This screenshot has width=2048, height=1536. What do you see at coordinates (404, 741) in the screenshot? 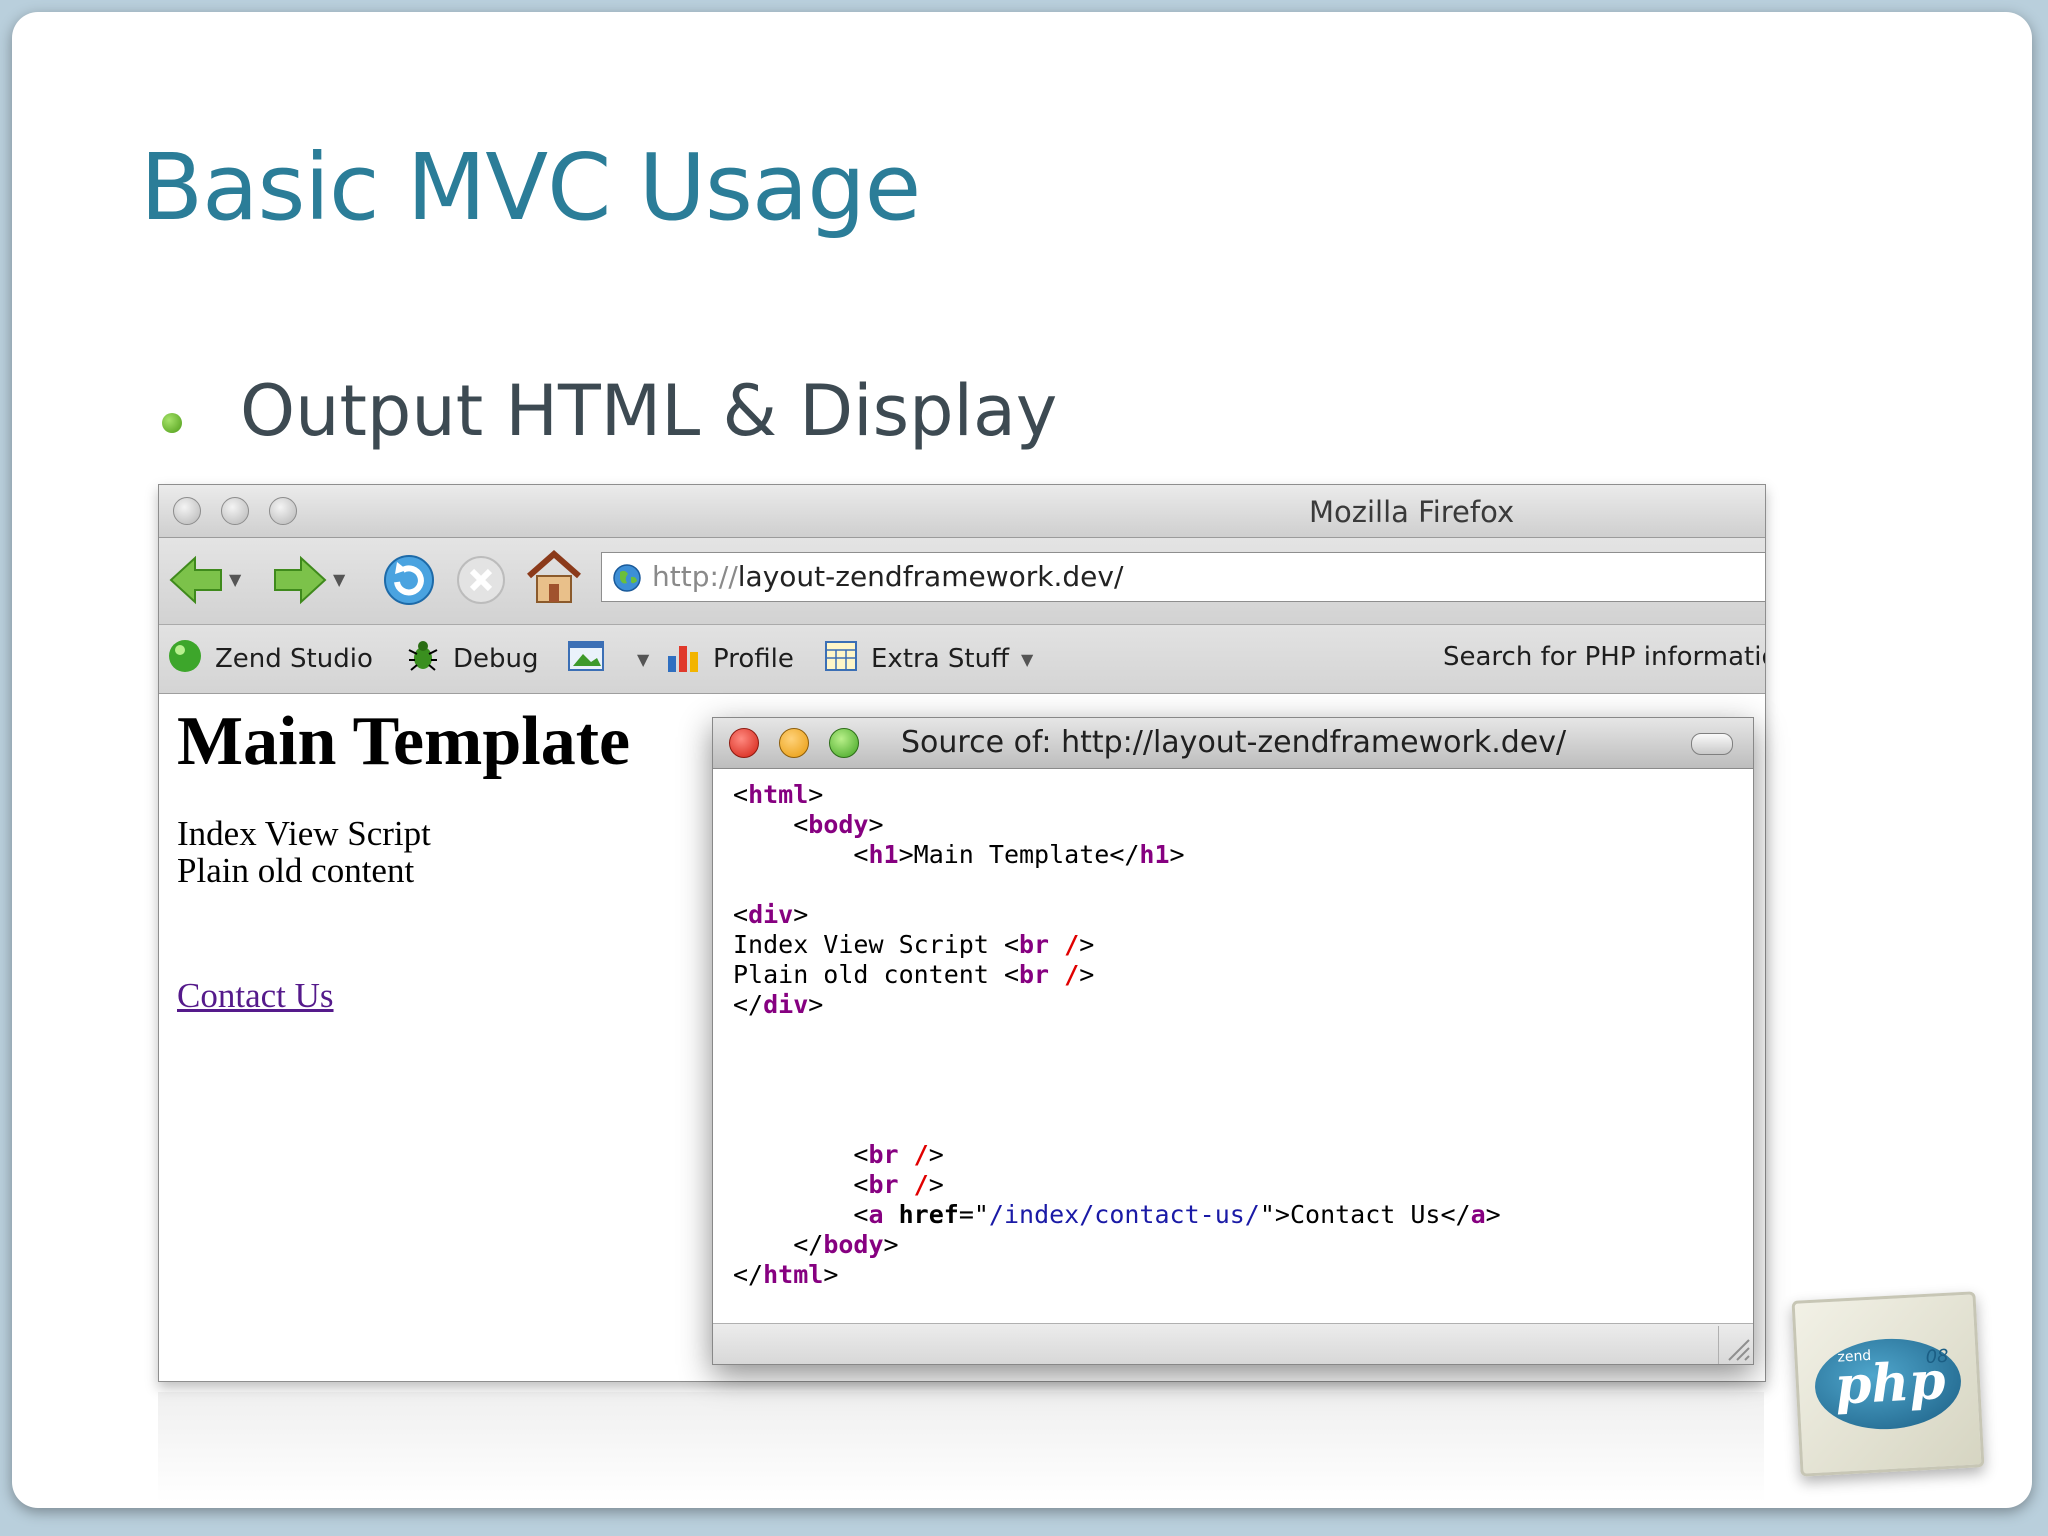
I see `page-heading: Main Template` at bounding box center [404, 741].